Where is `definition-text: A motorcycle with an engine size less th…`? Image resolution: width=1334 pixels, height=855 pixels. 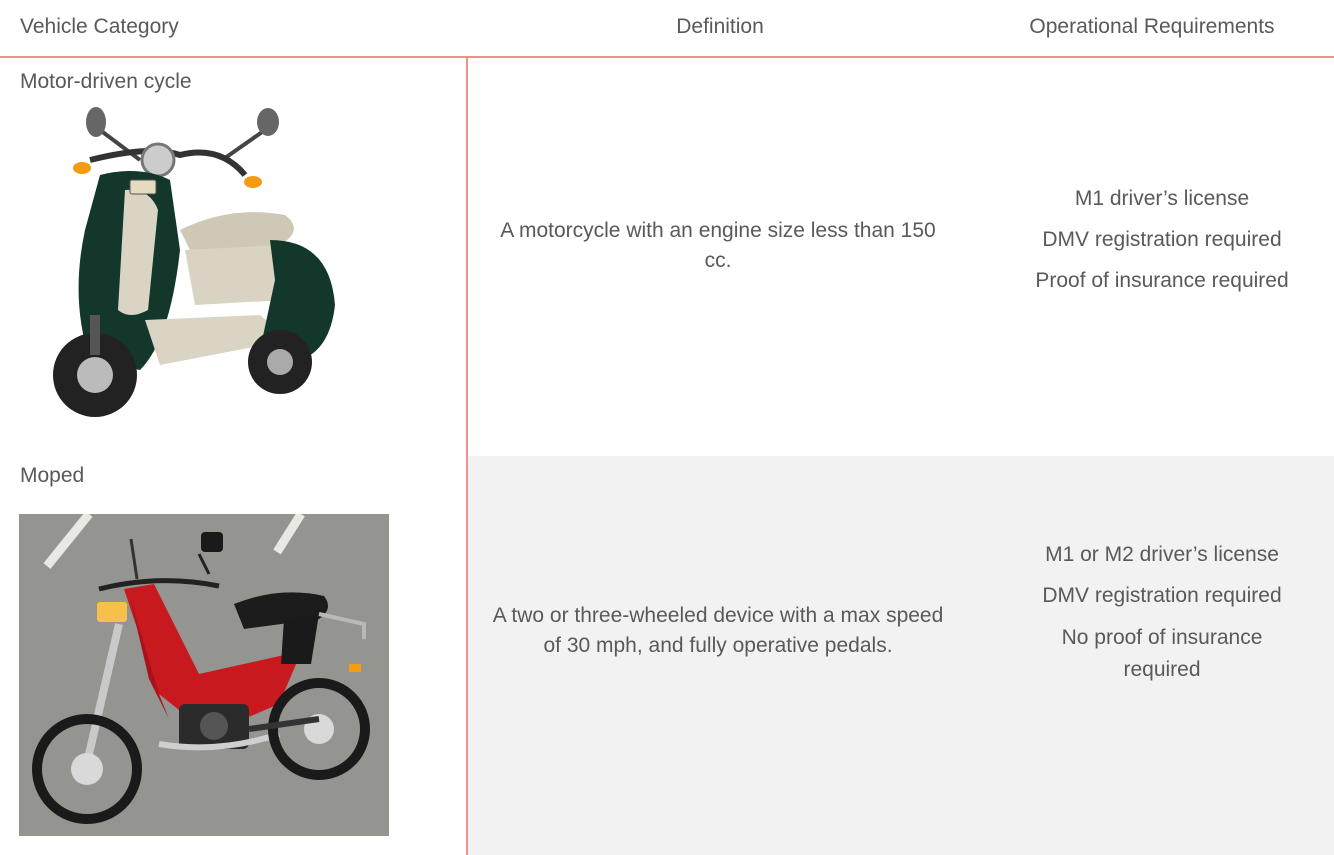 definition-text: A motorcycle with an engine size less th… is located at coordinates (718, 245).